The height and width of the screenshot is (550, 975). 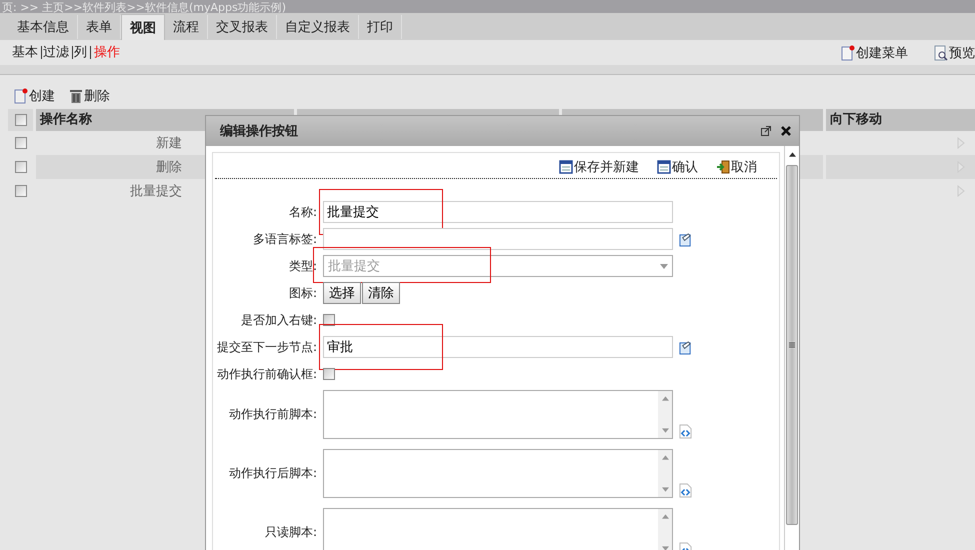 What do you see at coordinates (874, 53) in the screenshot?
I see `create-menu-button: 创建菜单` at bounding box center [874, 53].